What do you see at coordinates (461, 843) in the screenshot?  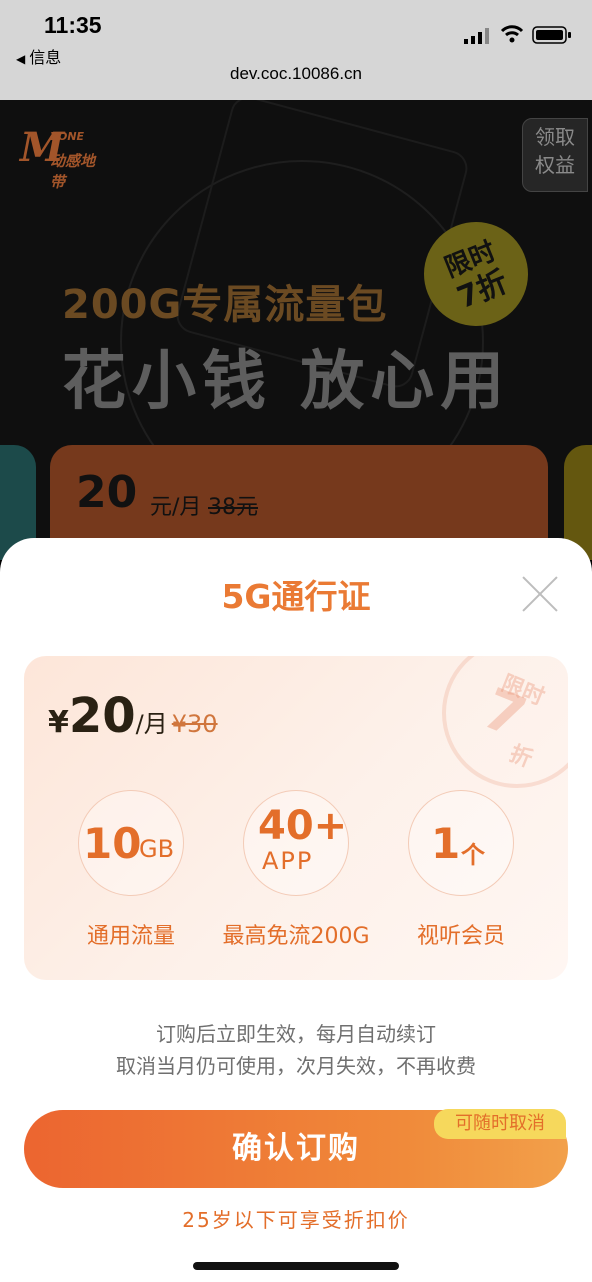 I see `feature-circle: 1 个` at bounding box center [461, 843].